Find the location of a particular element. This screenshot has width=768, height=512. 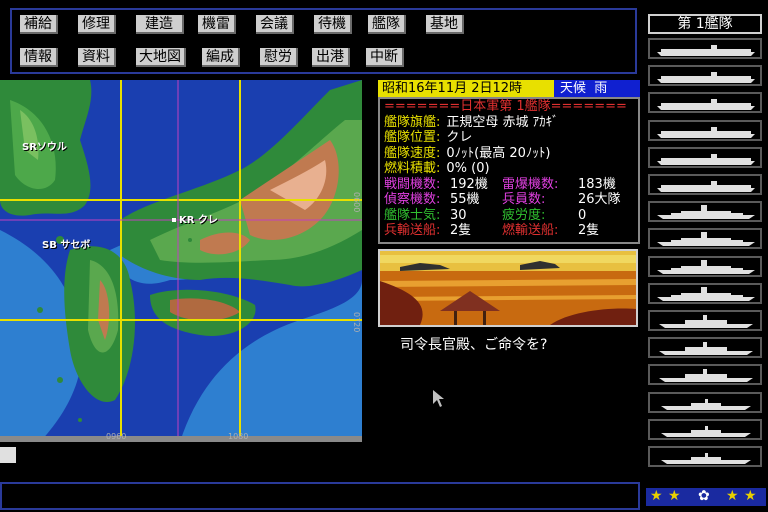

fleet-stat-row: 艦隊士気: 30 疲労度: 0 is located at coordinates (509, 216).